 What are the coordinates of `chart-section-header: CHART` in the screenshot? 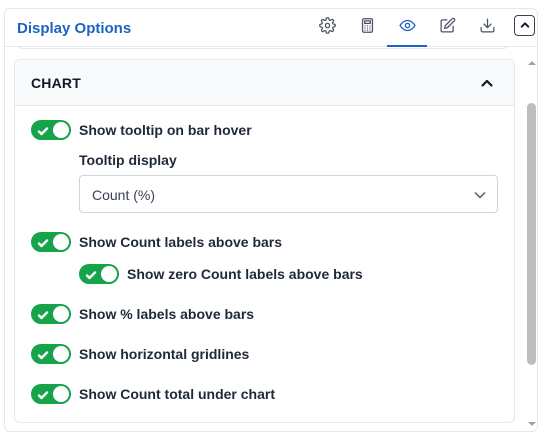 It's located at (264, 83).